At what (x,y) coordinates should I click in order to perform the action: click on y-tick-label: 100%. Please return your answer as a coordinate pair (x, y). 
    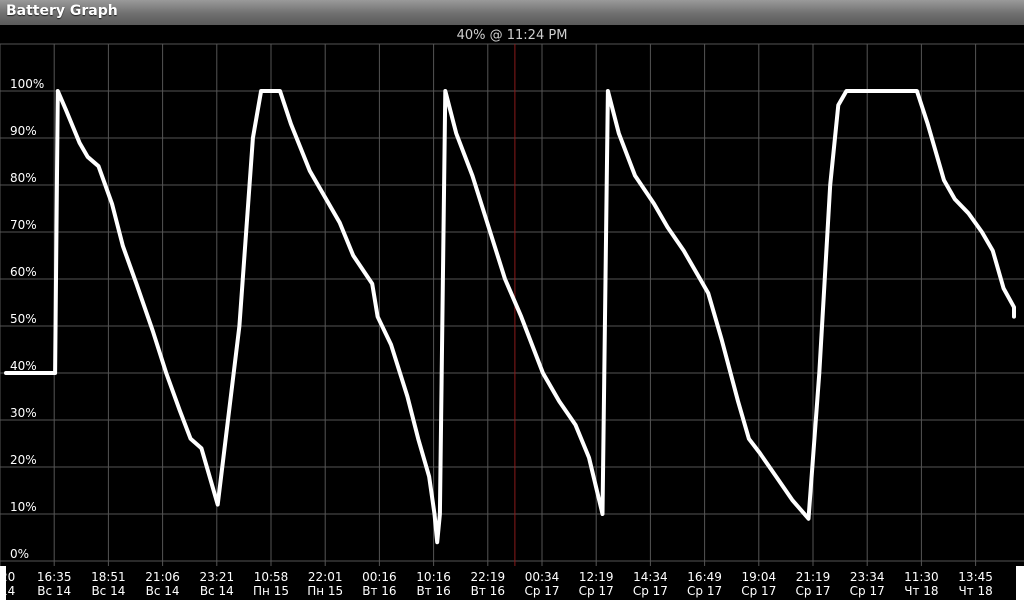
    Looking at the image, I should click on (27, 84).